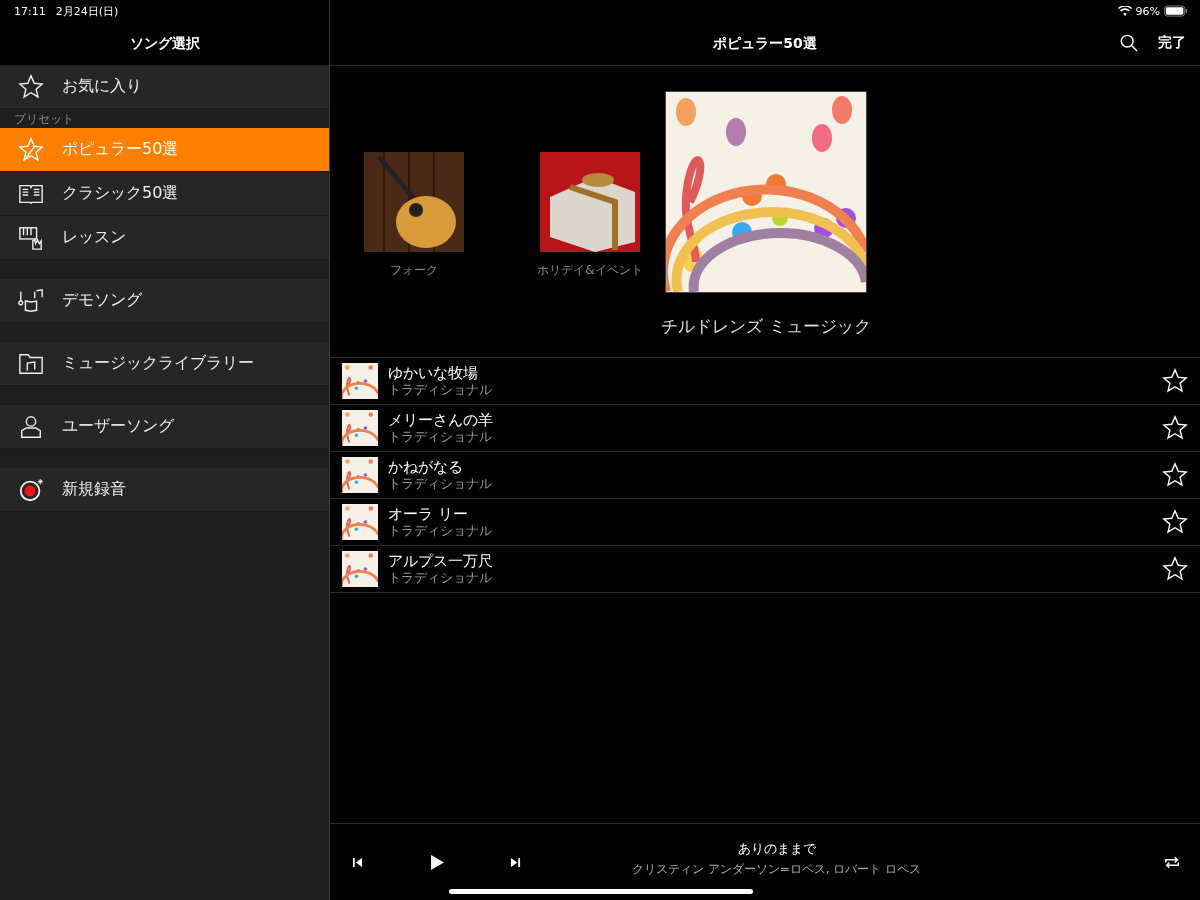 The height and width of the screenshot is (900, 1200). Describe the element at coordinates (765, 381) in the screenshot. I see `song-row: ゆかいな牧場 トラディショナル` at that location.